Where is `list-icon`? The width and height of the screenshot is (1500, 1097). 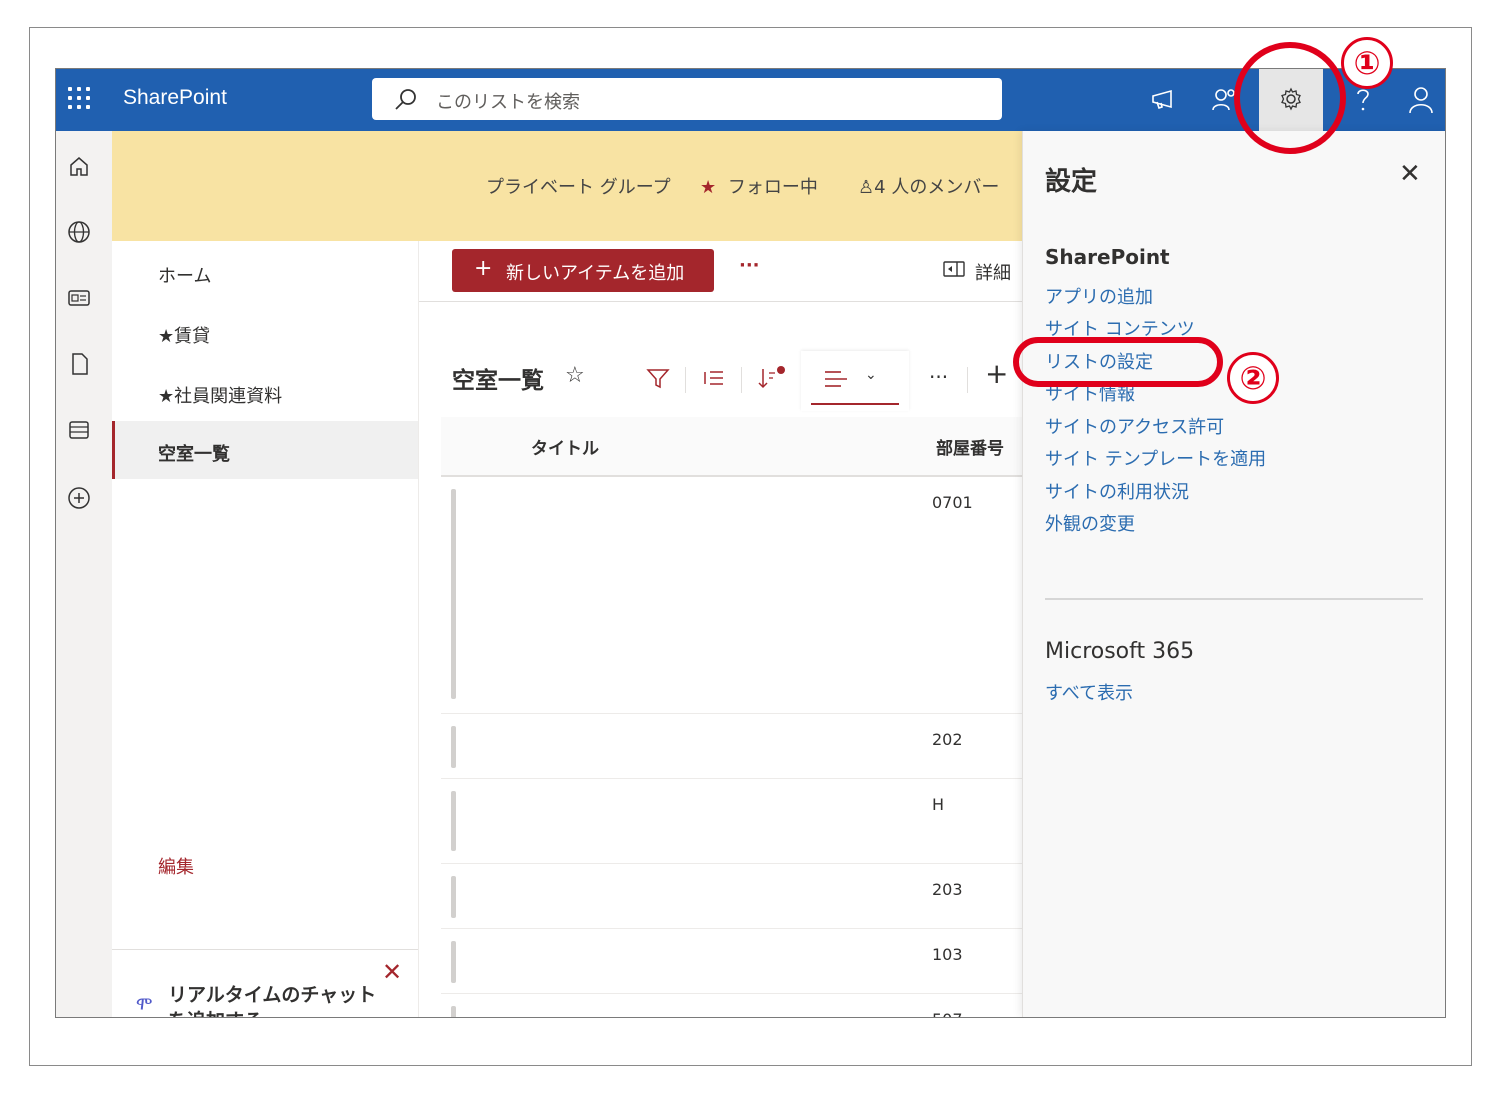 list-icon is located at coordinates (79, 430).